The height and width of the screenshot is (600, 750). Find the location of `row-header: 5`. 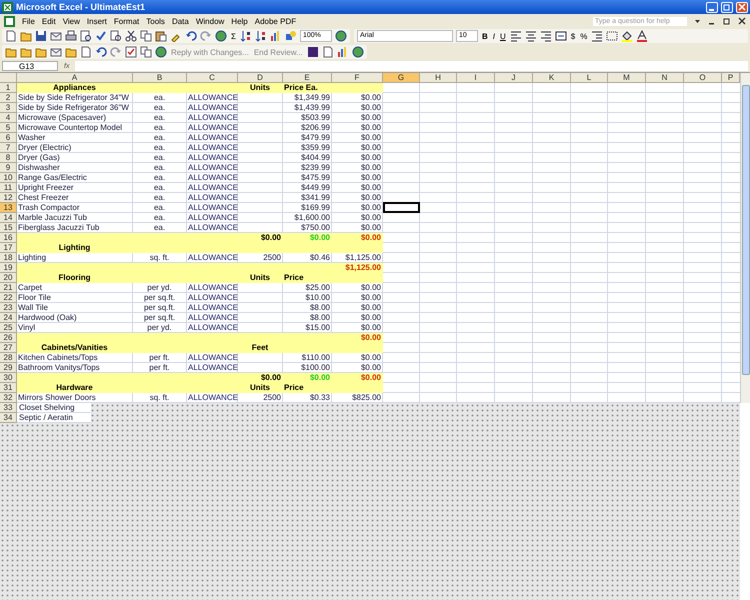

row-header: 5 is located at coordinates (8, 128).